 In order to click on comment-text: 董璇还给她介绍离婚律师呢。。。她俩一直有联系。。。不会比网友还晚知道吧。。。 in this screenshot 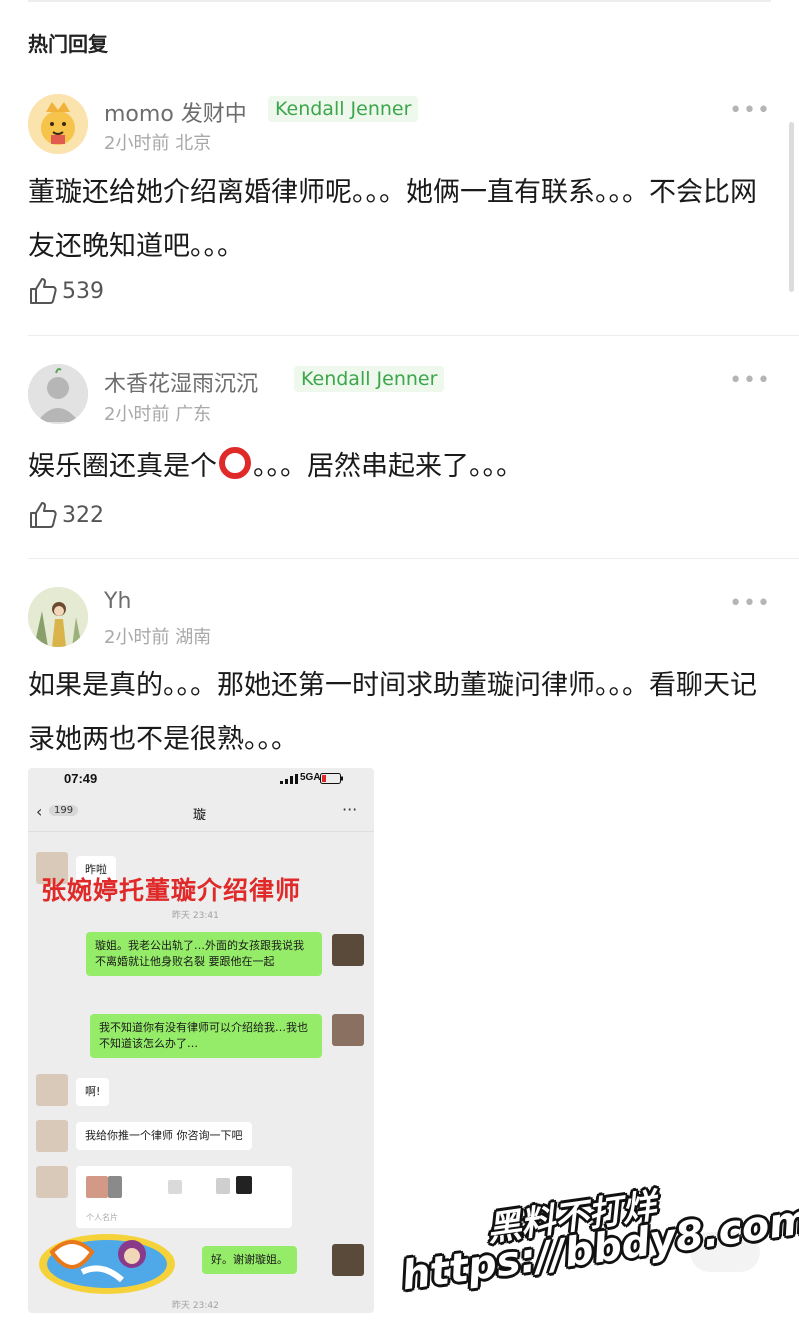, I will do `click(392, 219)`.